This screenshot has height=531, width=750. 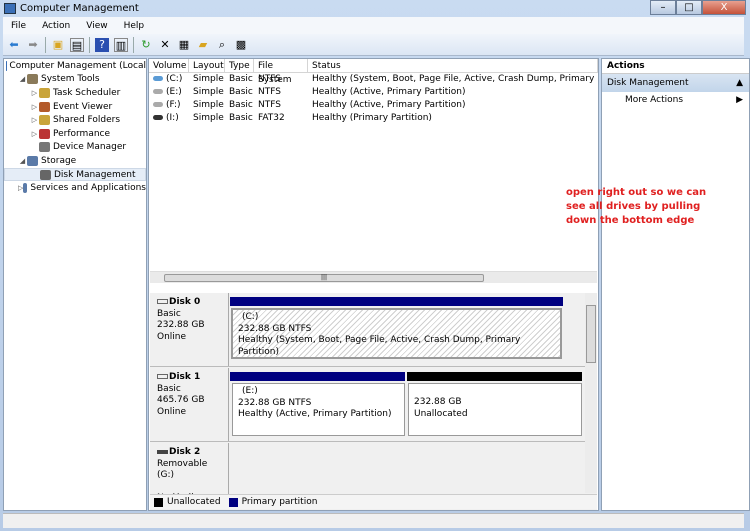 I want to click on column-status: Status, so click(x=453, y=65).